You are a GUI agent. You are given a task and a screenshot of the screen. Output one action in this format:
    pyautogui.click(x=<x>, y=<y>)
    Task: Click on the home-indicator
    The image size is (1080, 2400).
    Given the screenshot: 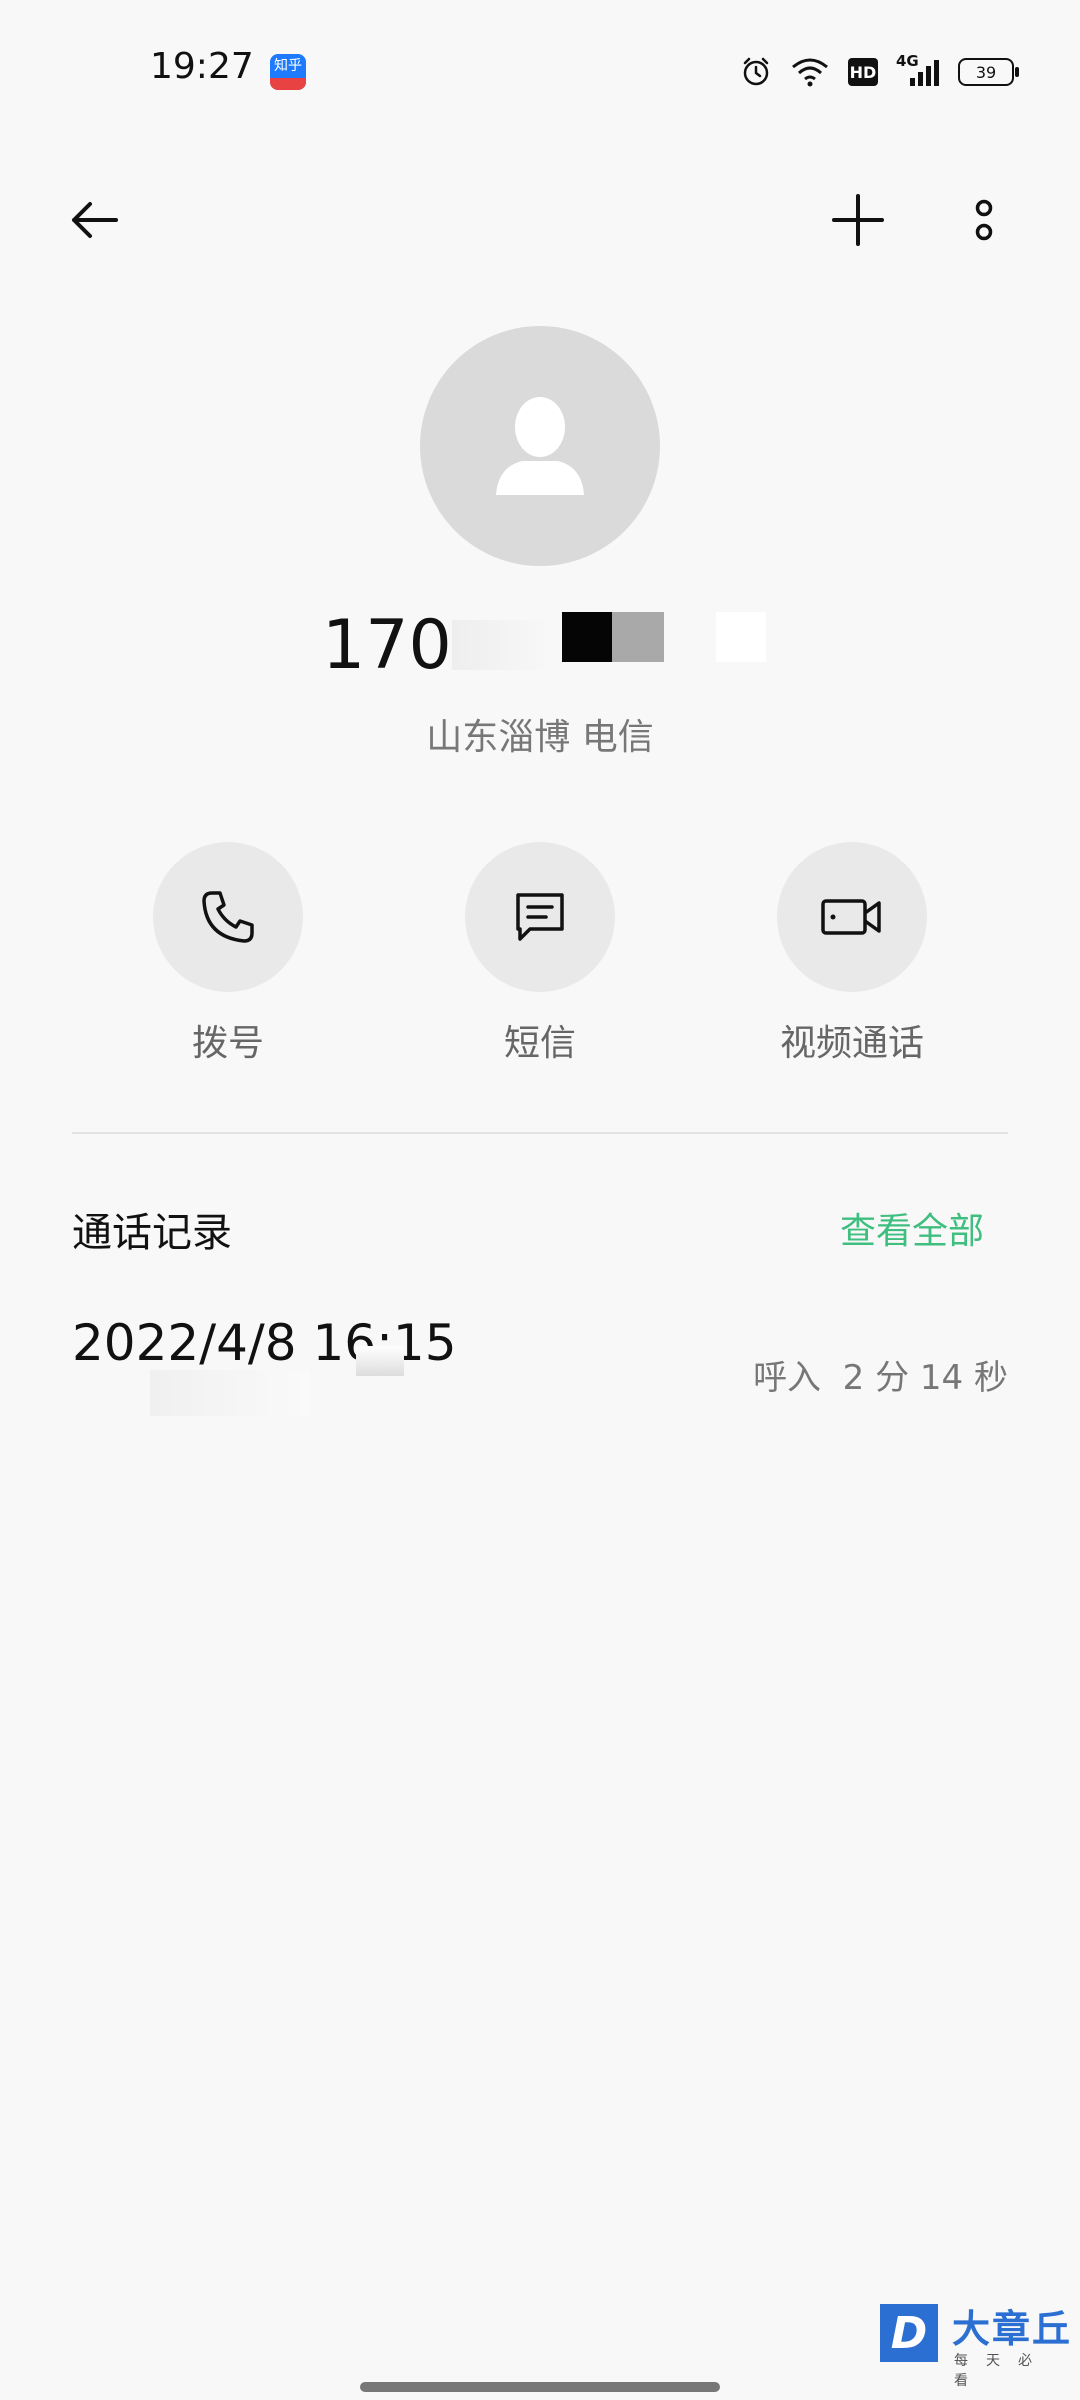 What is the action you would take?
    pyautogui.click(x=540, y=2387)
    